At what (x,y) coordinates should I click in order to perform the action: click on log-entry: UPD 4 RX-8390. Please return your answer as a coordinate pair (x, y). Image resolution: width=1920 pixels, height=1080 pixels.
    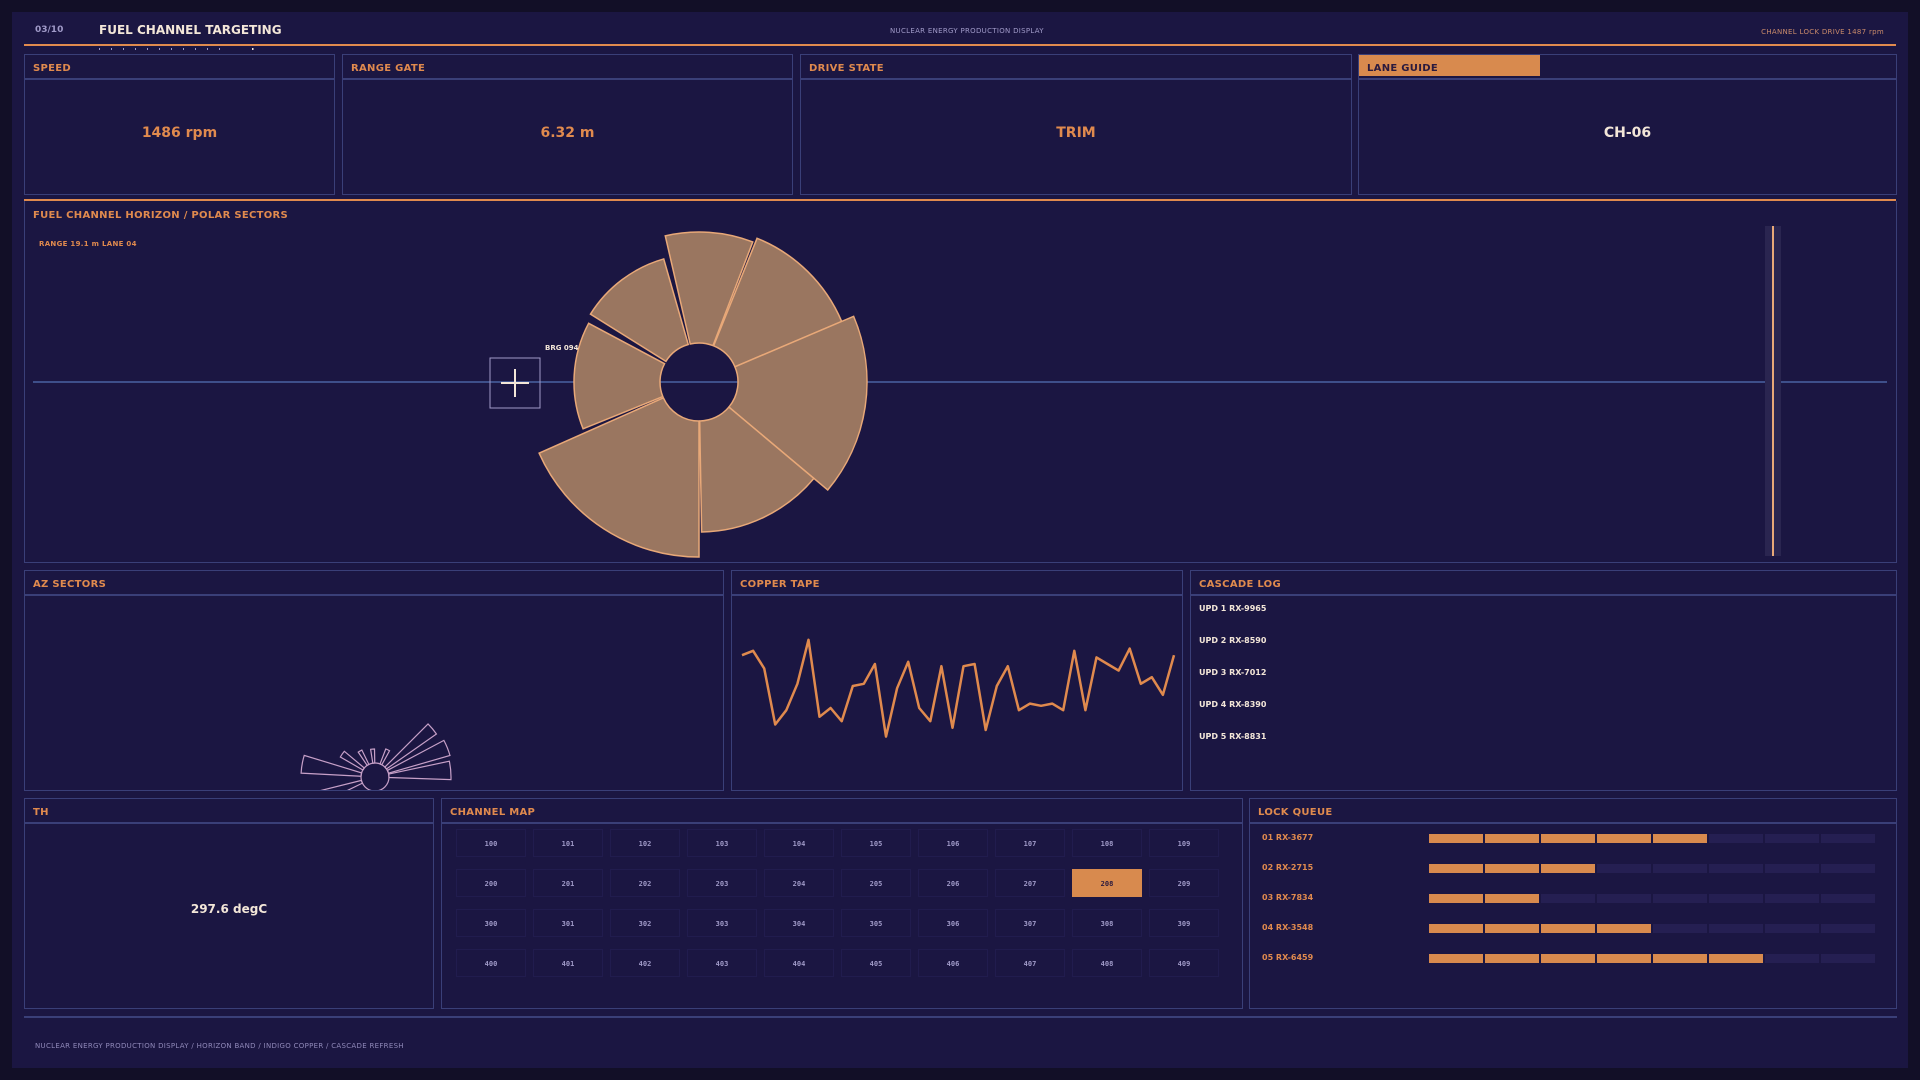
    Looking at the image, I should click on (1233, 704).